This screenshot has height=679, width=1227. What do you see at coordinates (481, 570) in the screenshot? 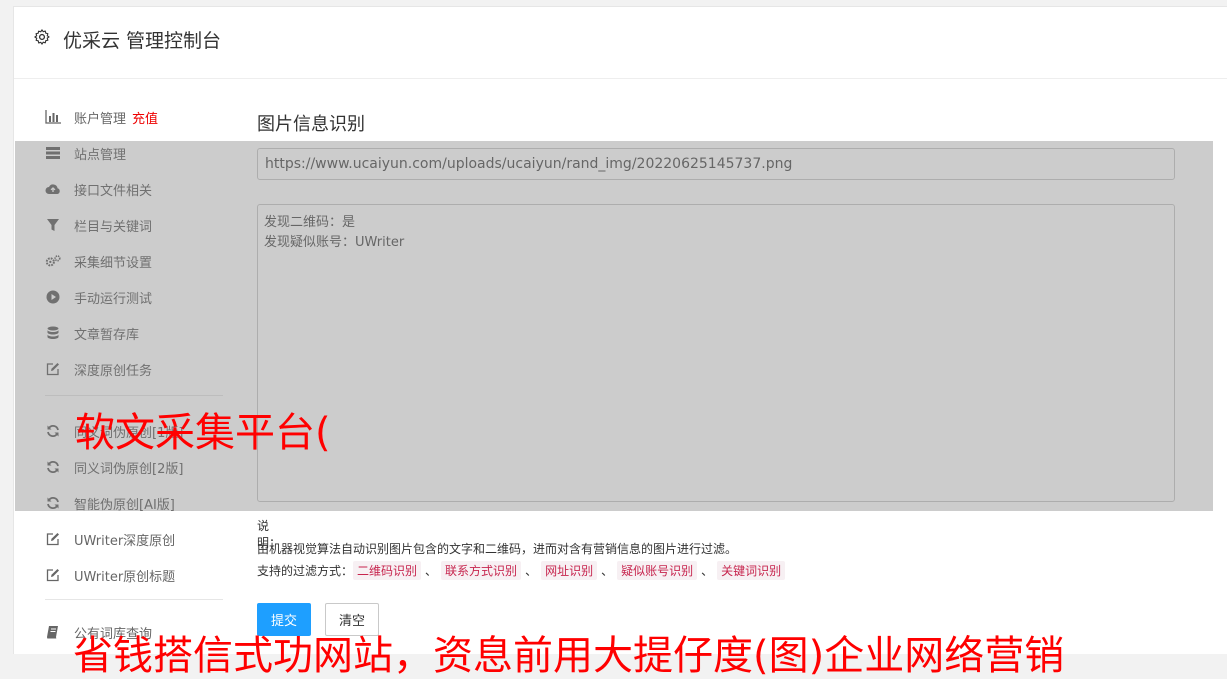
I see `filter-tag: 联系方式识别` at bounding box center [481, 570].